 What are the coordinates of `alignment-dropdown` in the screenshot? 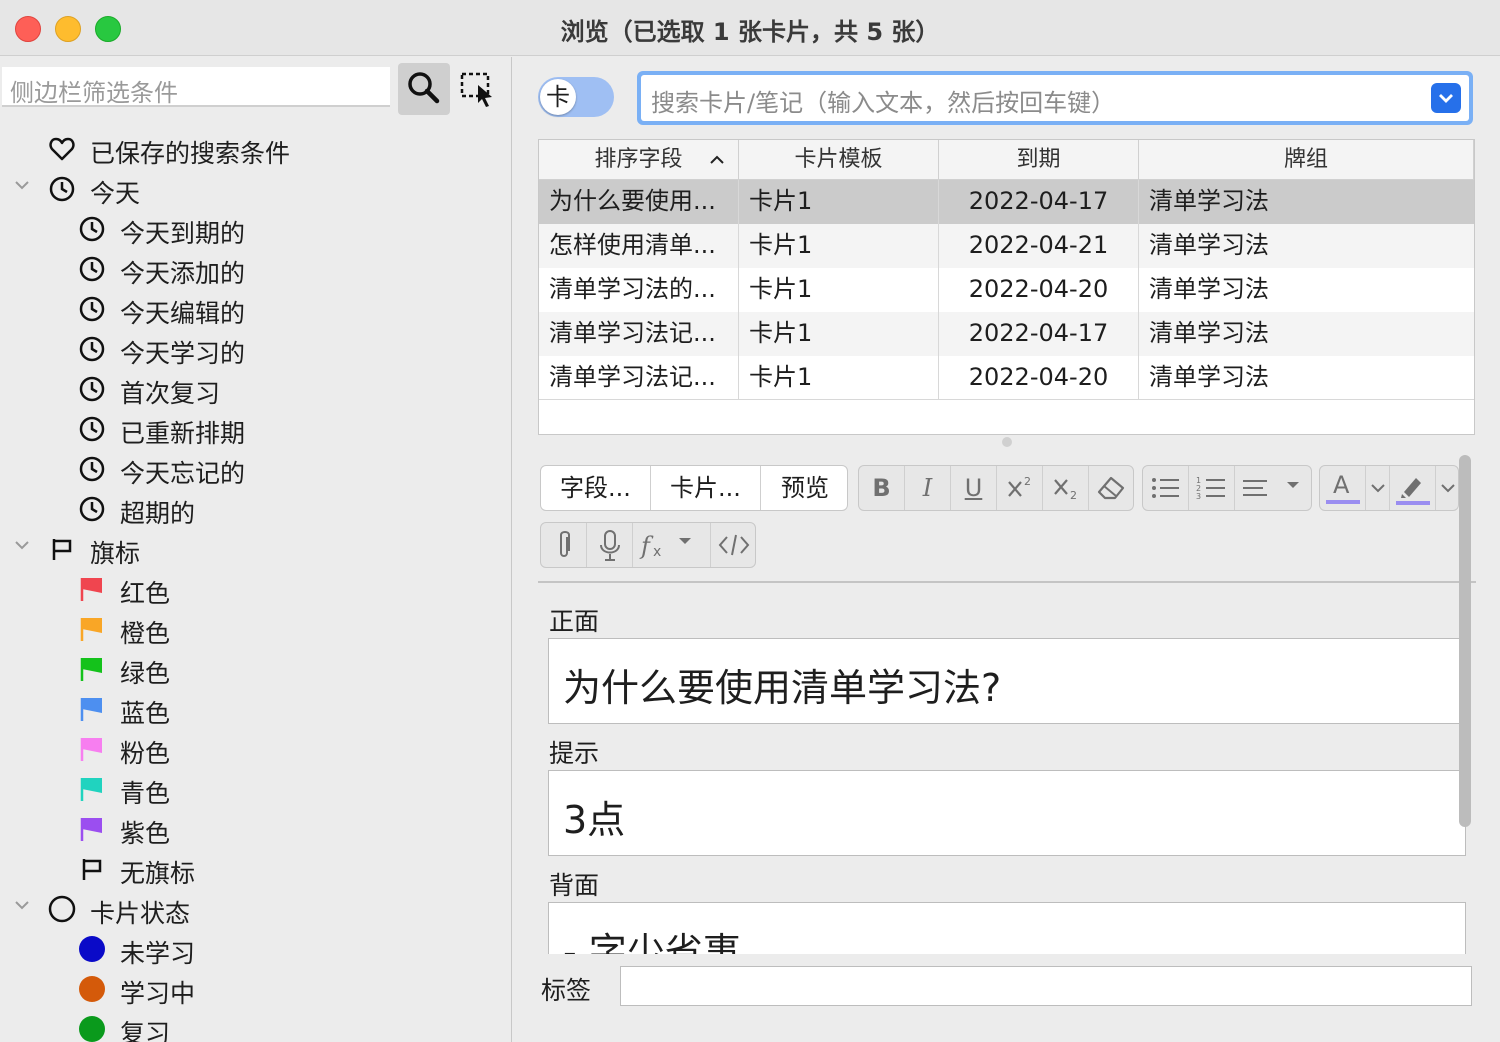 It's located at (1273, 488).